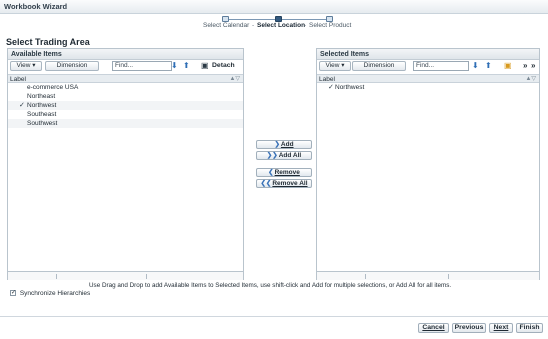 This screenshot has height=339, width=548. I want to click on detach-icon: ▣, so click(205, 66).